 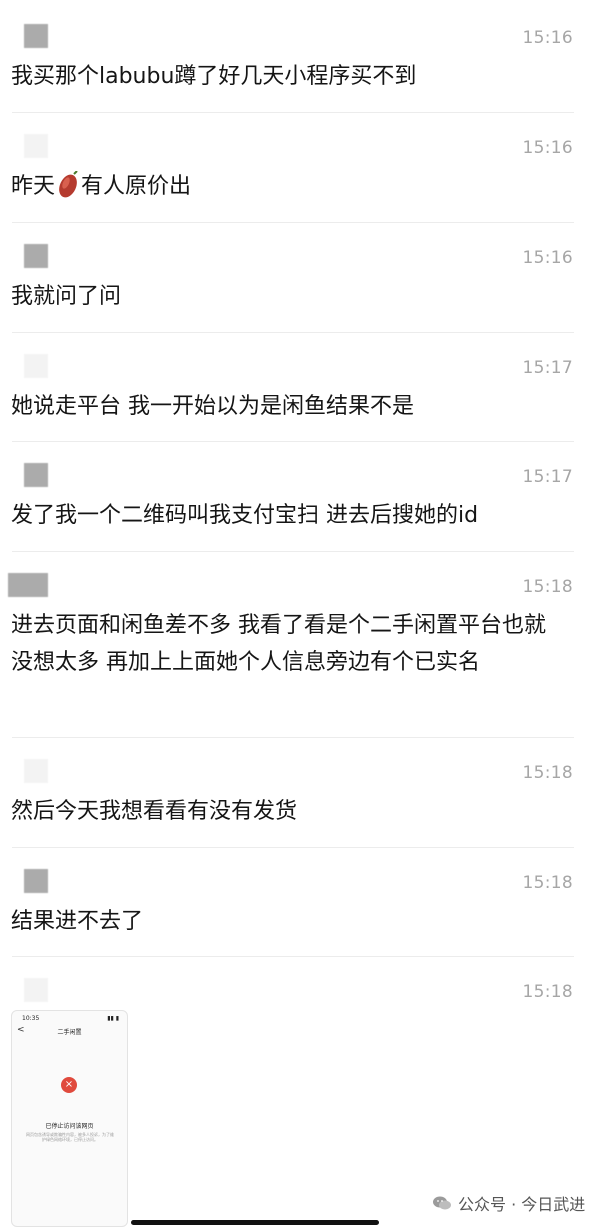 I want to click on watermark: 公众号 · 今日武进, so click(x=508, y=1203).